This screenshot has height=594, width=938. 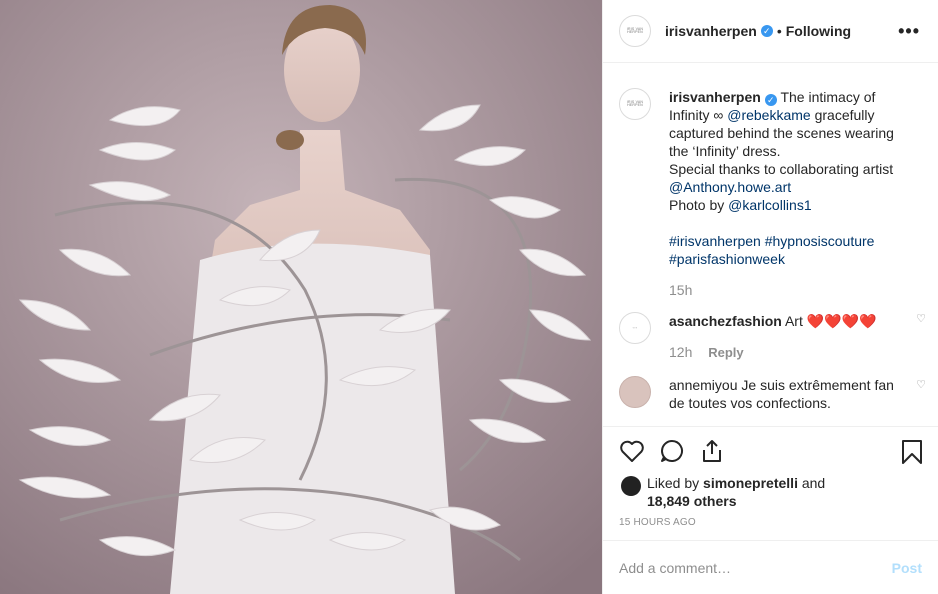 I want to click on heart-icon, so click(x=632, y=451).